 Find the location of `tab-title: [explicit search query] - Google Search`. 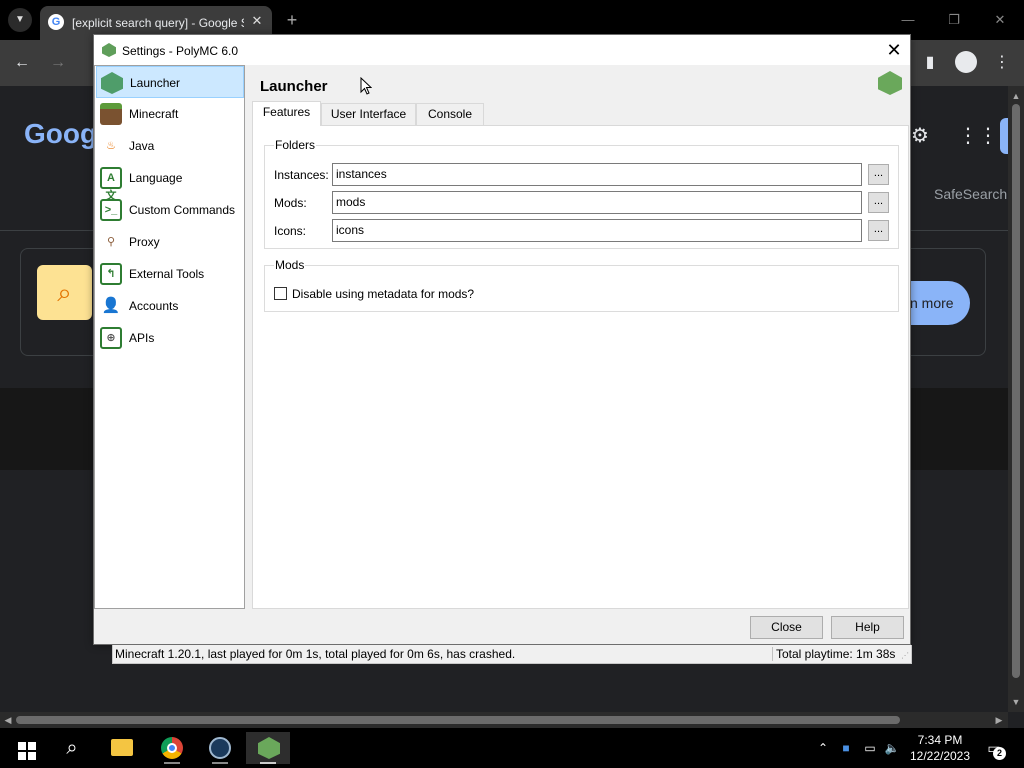

tab-title: [explicit search query] - Google Search is located at coordinates (158, 23).